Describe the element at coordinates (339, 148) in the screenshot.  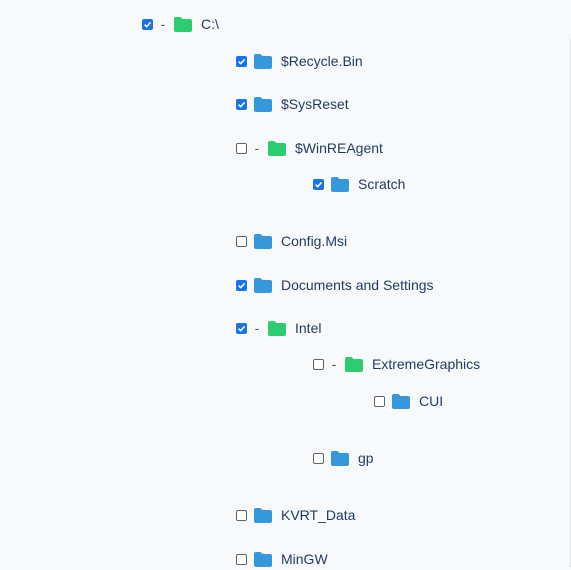
I see `node-label: $WinREAgent` at that location.